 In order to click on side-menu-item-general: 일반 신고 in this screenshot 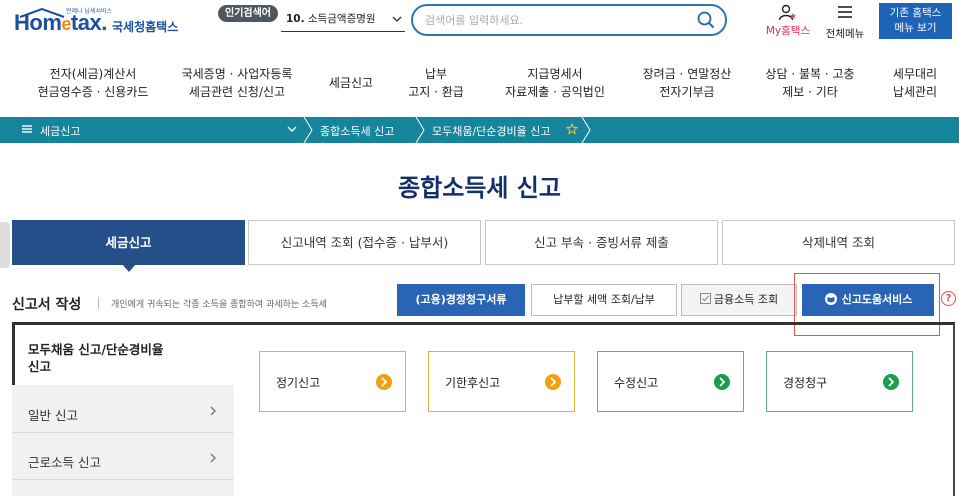, I will do `click(123, 411)`.